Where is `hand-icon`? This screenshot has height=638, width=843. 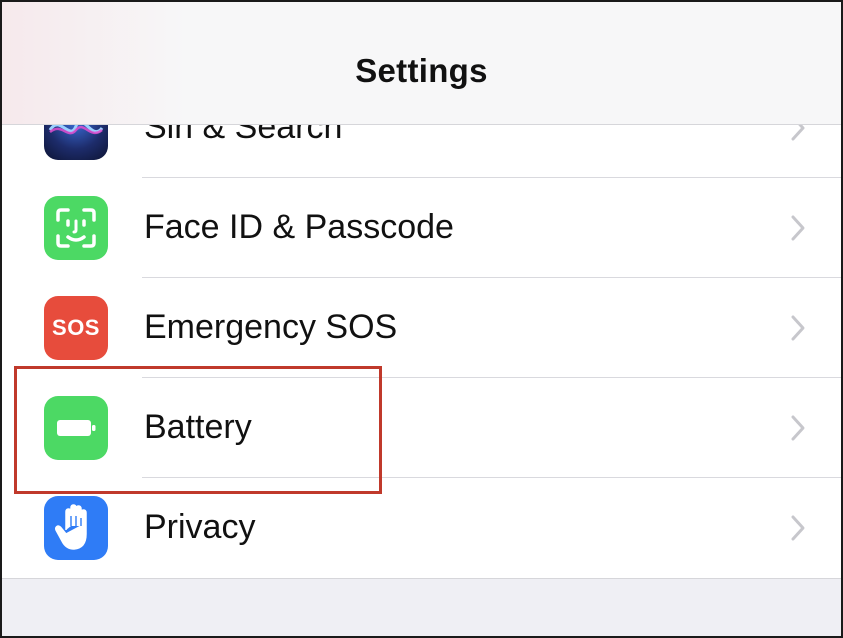 hand-icon is located at coordinates (76, 528).